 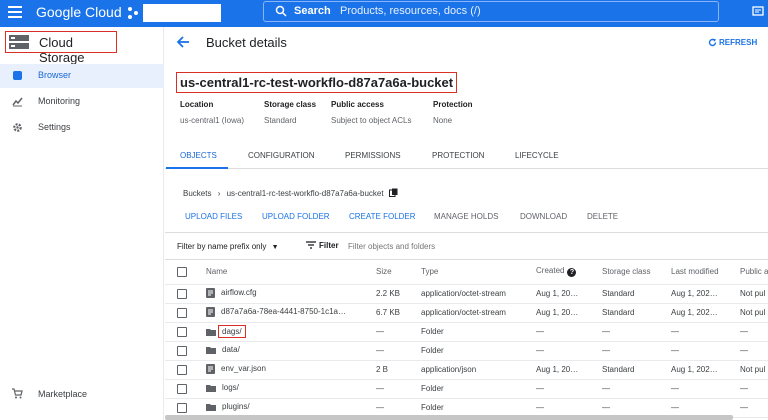 What do you see at coordinates (230, 387) in the screenshot?
I see `object-name-link: logs/` at bounding box center [230, 387].